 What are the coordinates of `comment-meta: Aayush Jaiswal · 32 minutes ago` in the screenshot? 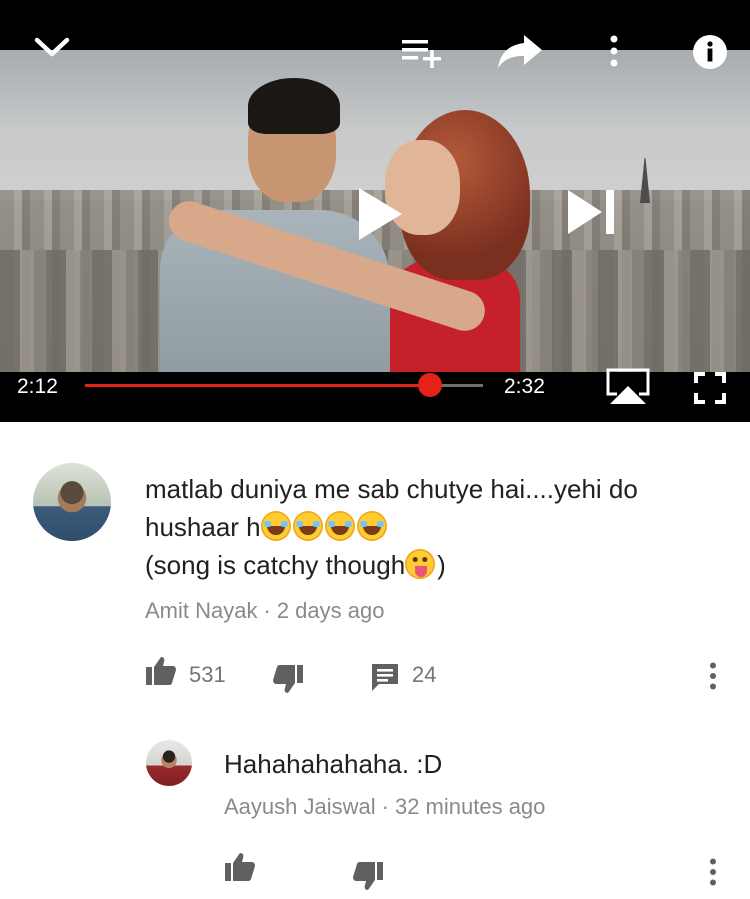 It's located at (384, 807).